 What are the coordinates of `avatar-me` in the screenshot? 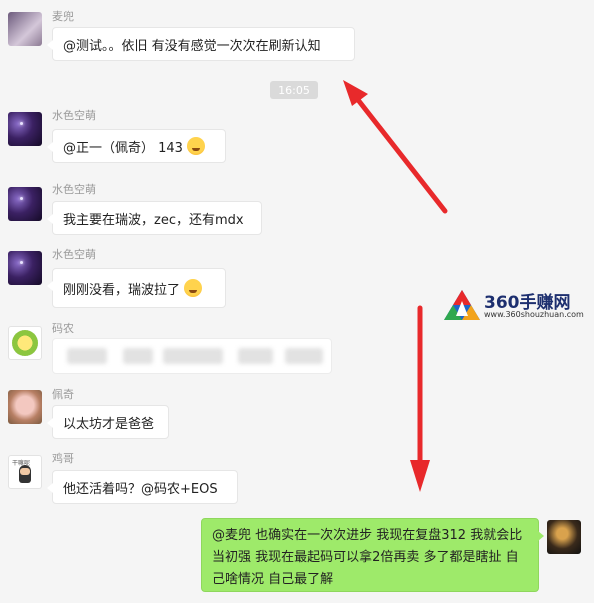 It's located at (564, 537).